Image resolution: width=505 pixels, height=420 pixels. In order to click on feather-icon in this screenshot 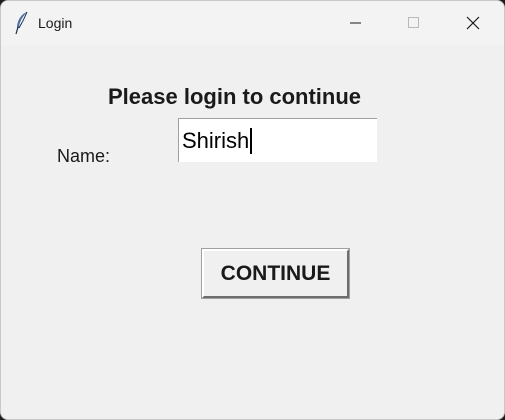, I will do `click(22, 23)`.